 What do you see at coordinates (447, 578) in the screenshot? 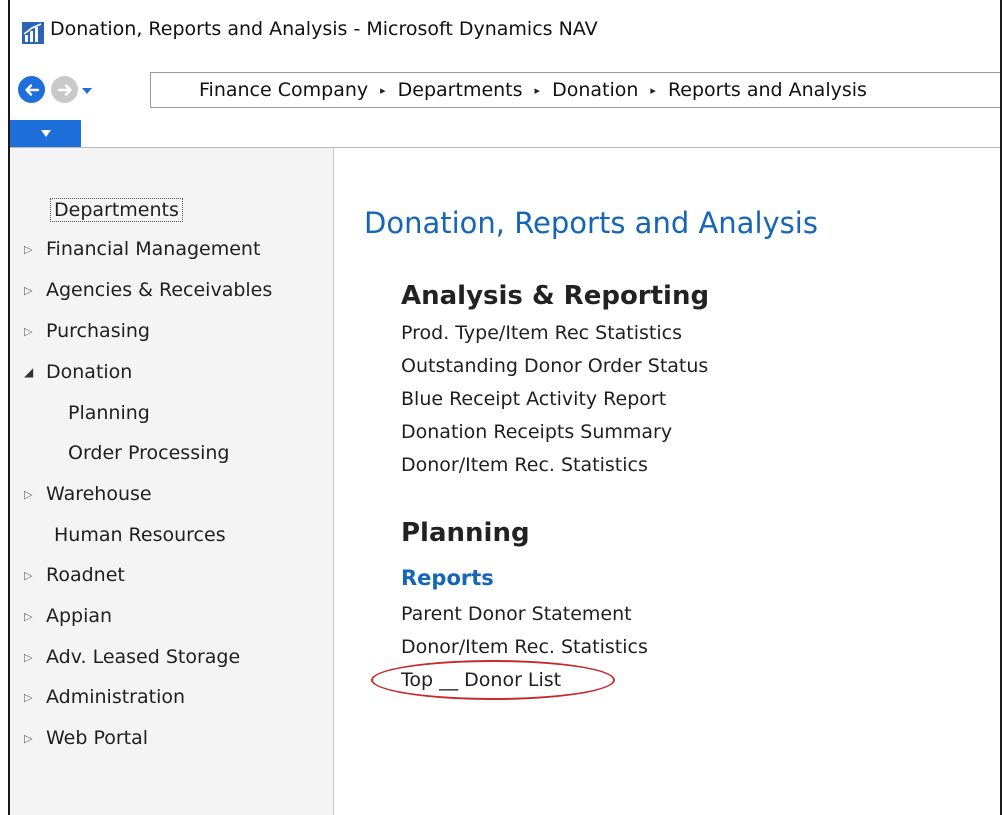
I see `subsection-heading-reports: Reports` at bounding box center [447, 578].